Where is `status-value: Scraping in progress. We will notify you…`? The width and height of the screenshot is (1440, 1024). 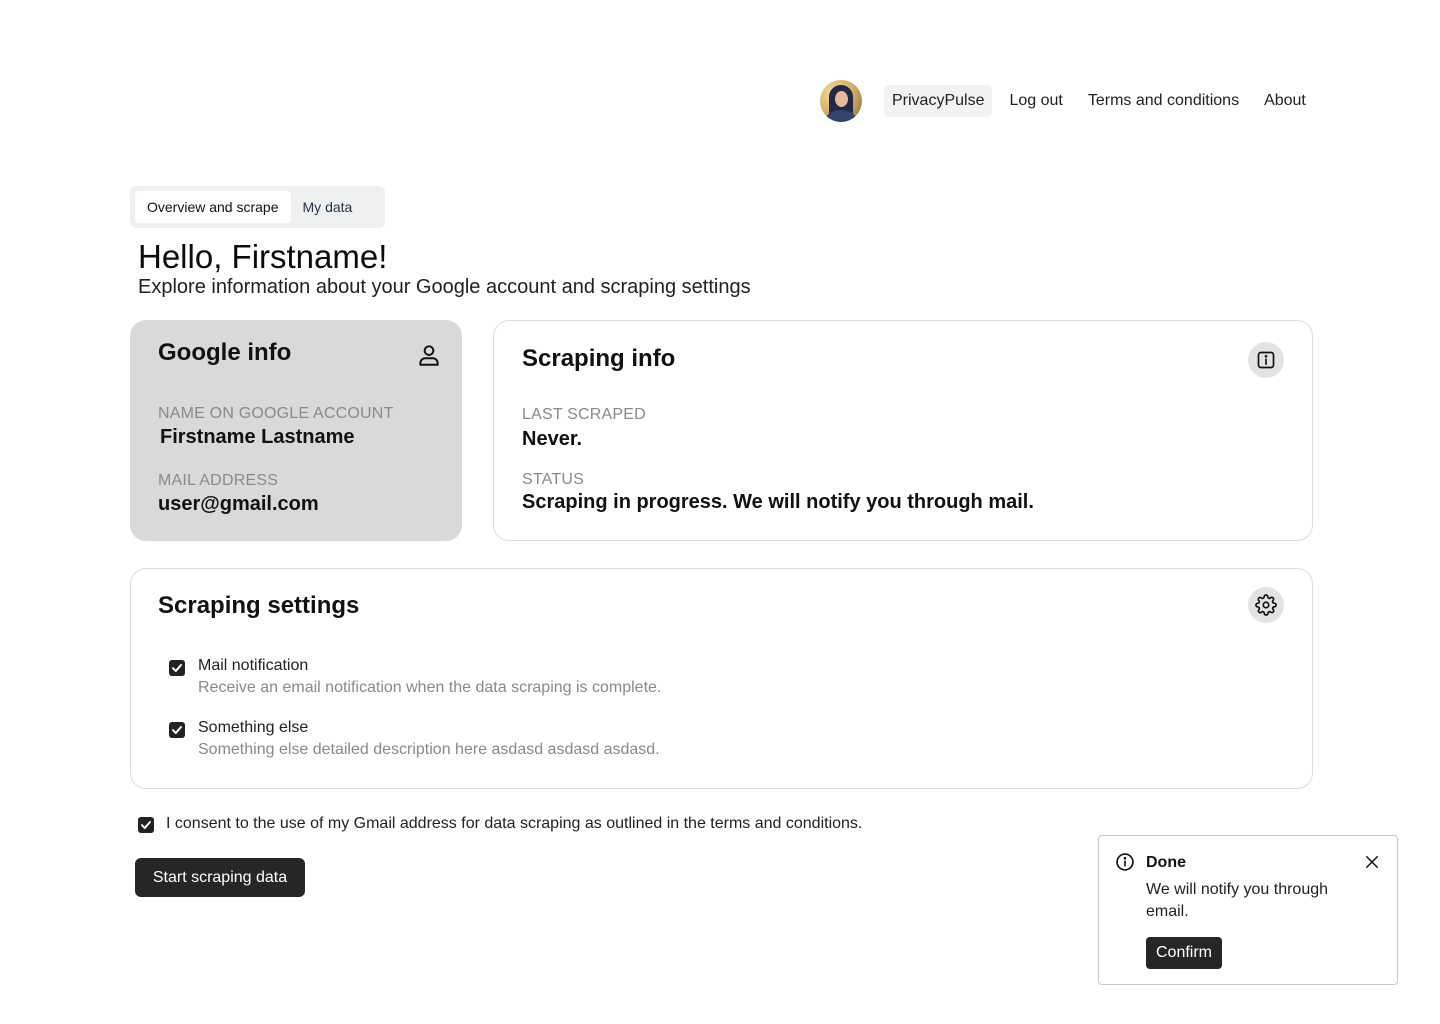 status-value: Scraping in progress. We will notify you… is located at coordinates (778, 502).